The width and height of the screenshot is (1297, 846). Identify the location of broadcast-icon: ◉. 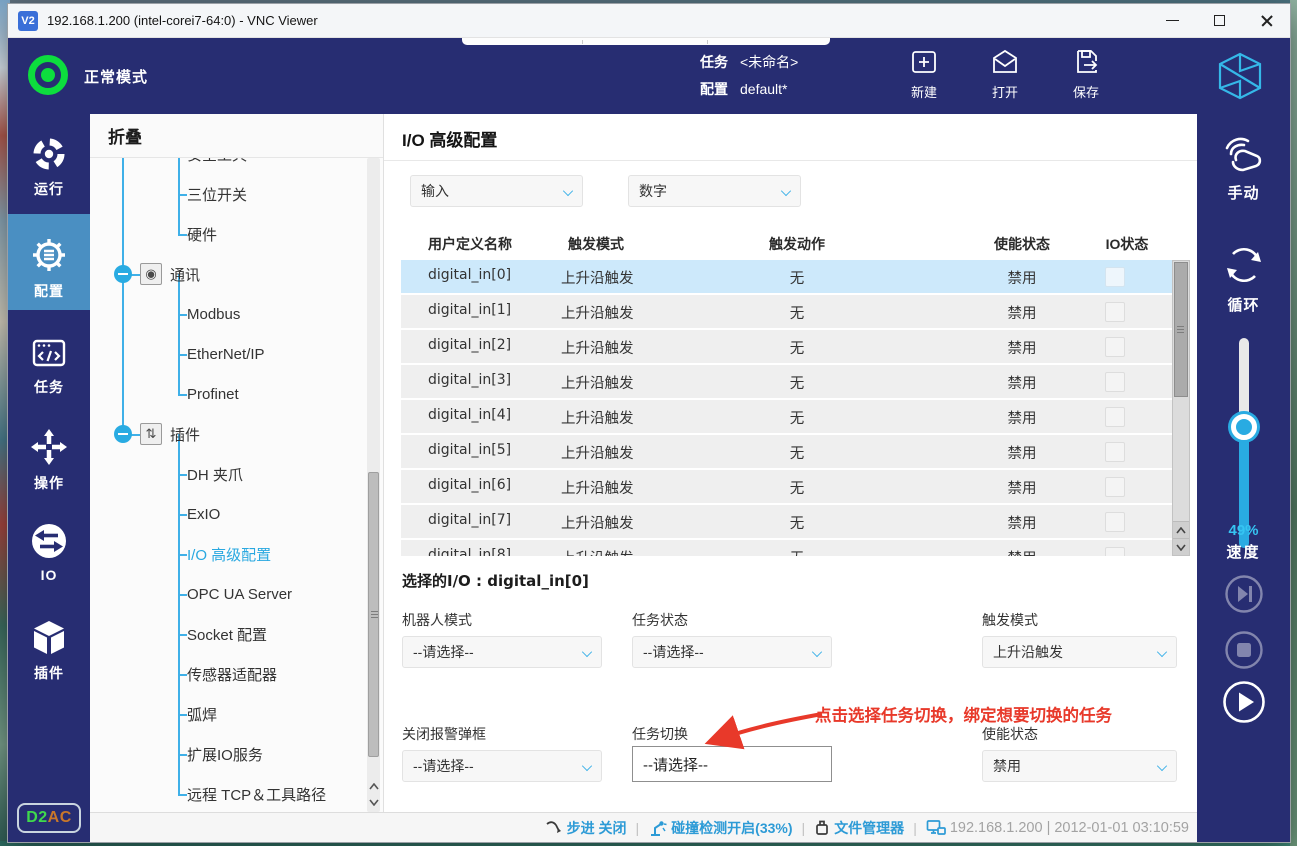
(151, 274).